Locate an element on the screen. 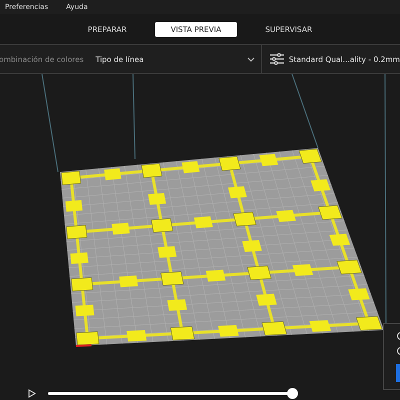  chevron-icon is located at coordinates (250, 59).